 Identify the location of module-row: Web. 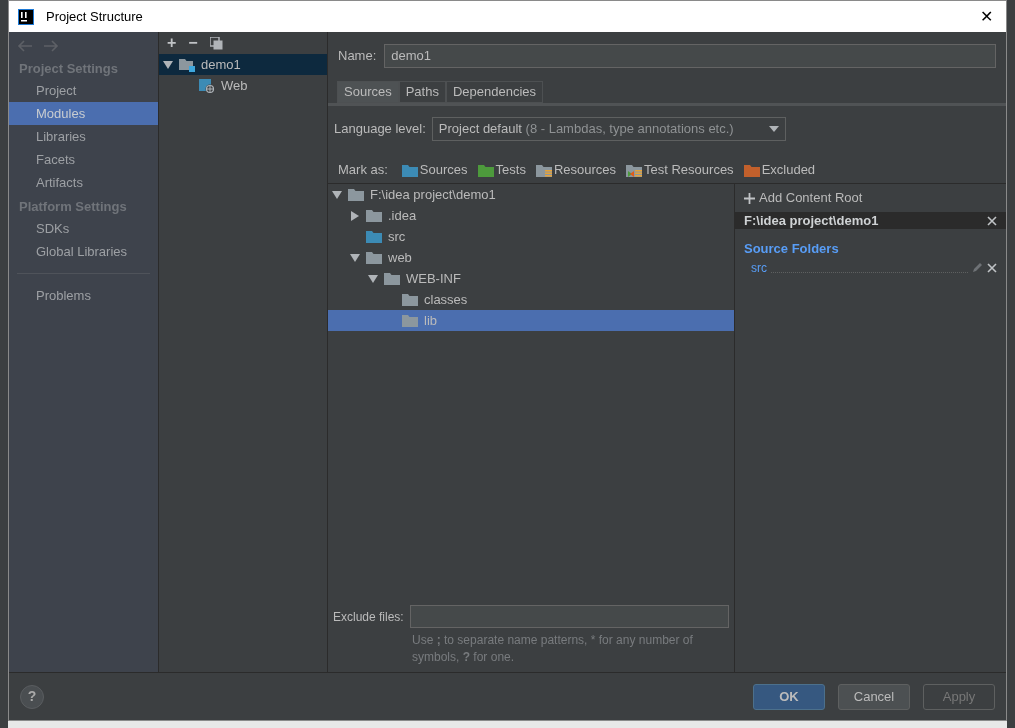
(243, 85).